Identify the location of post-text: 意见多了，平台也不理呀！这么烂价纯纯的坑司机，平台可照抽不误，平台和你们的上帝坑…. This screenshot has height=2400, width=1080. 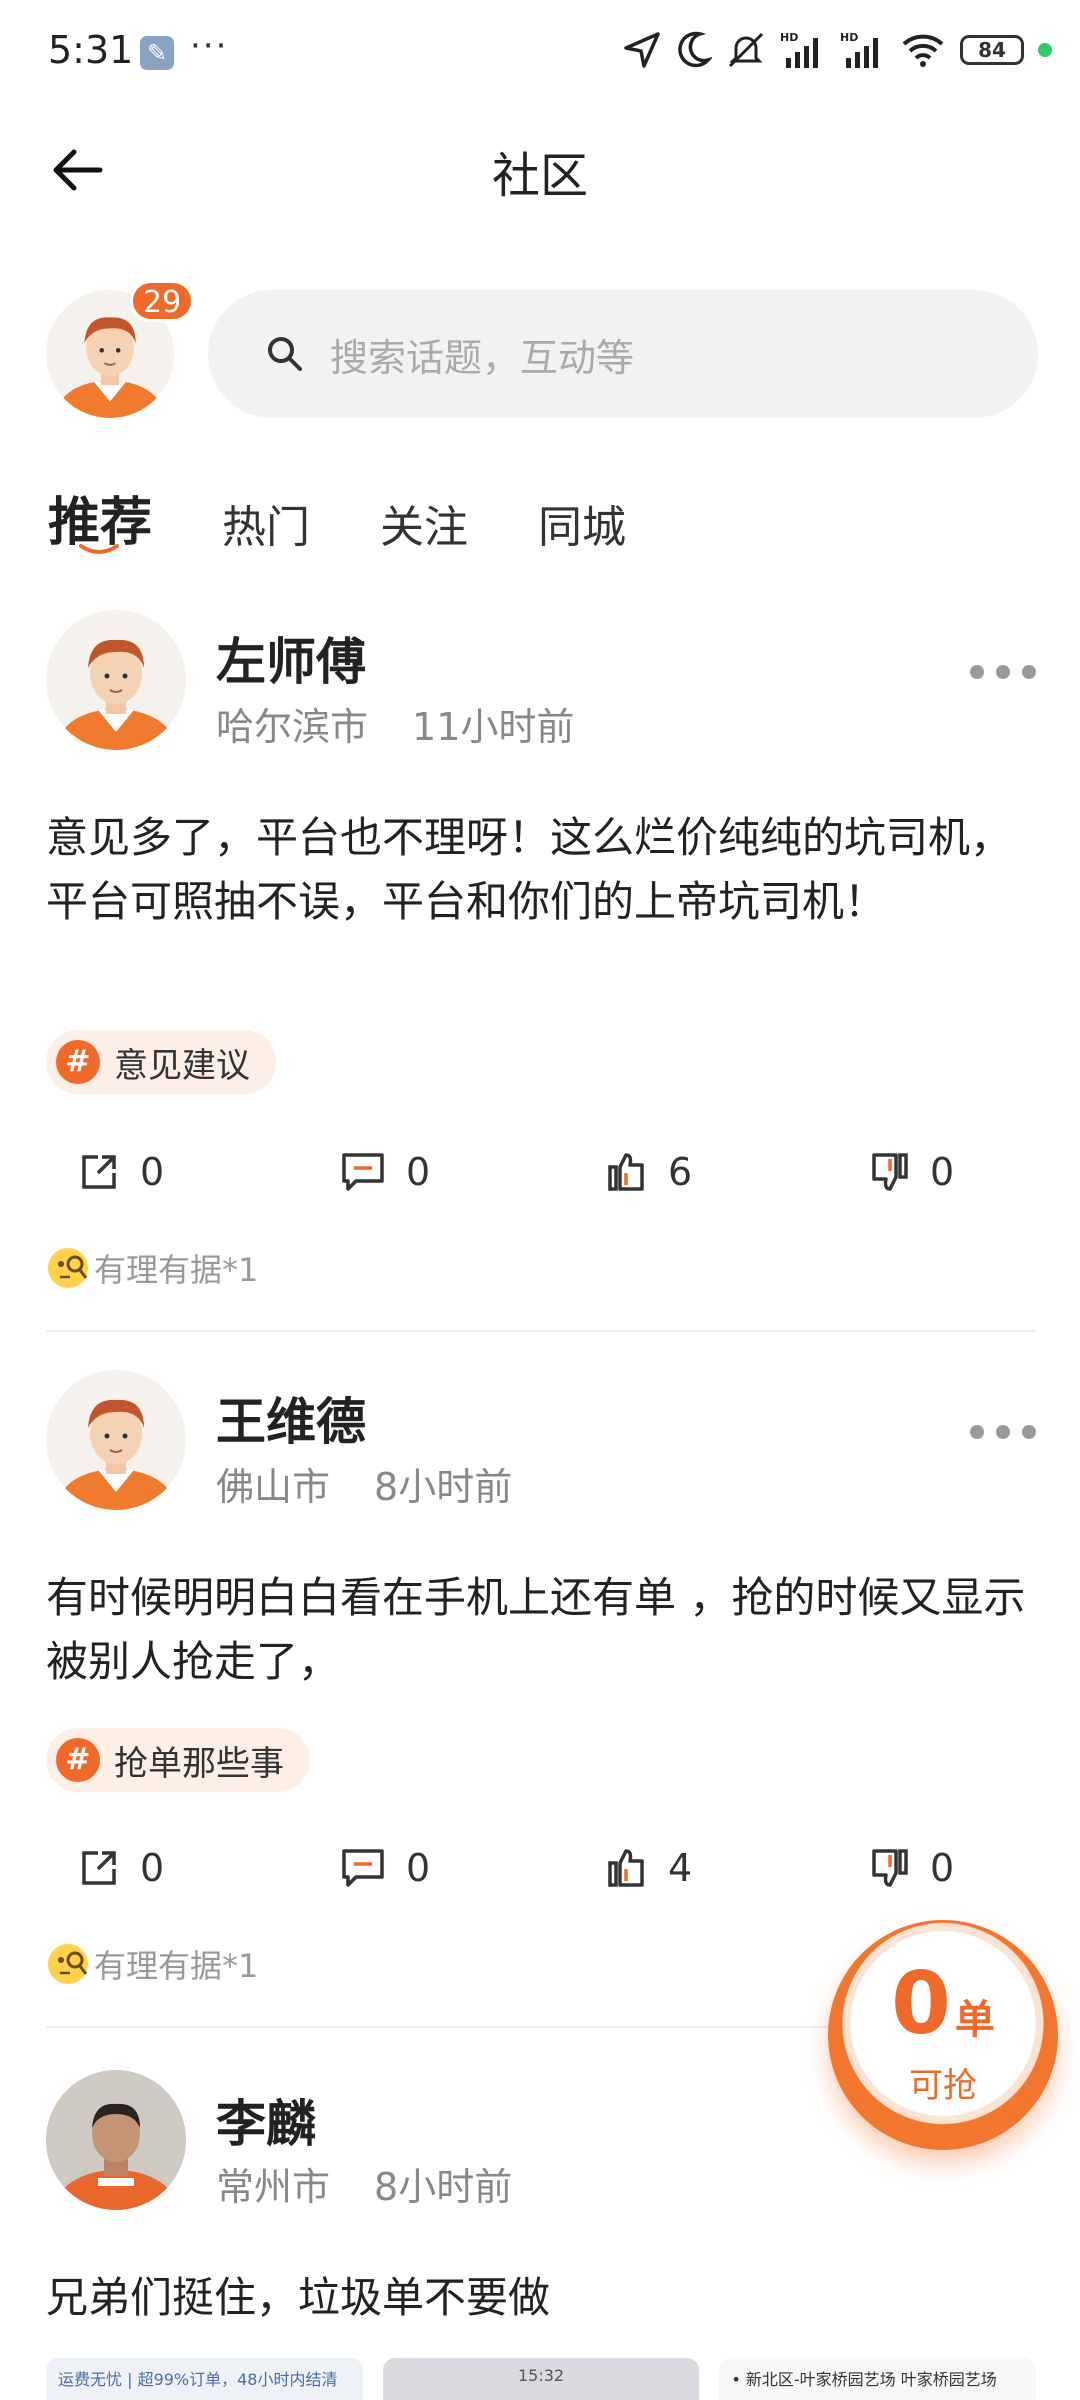
(529, 869).